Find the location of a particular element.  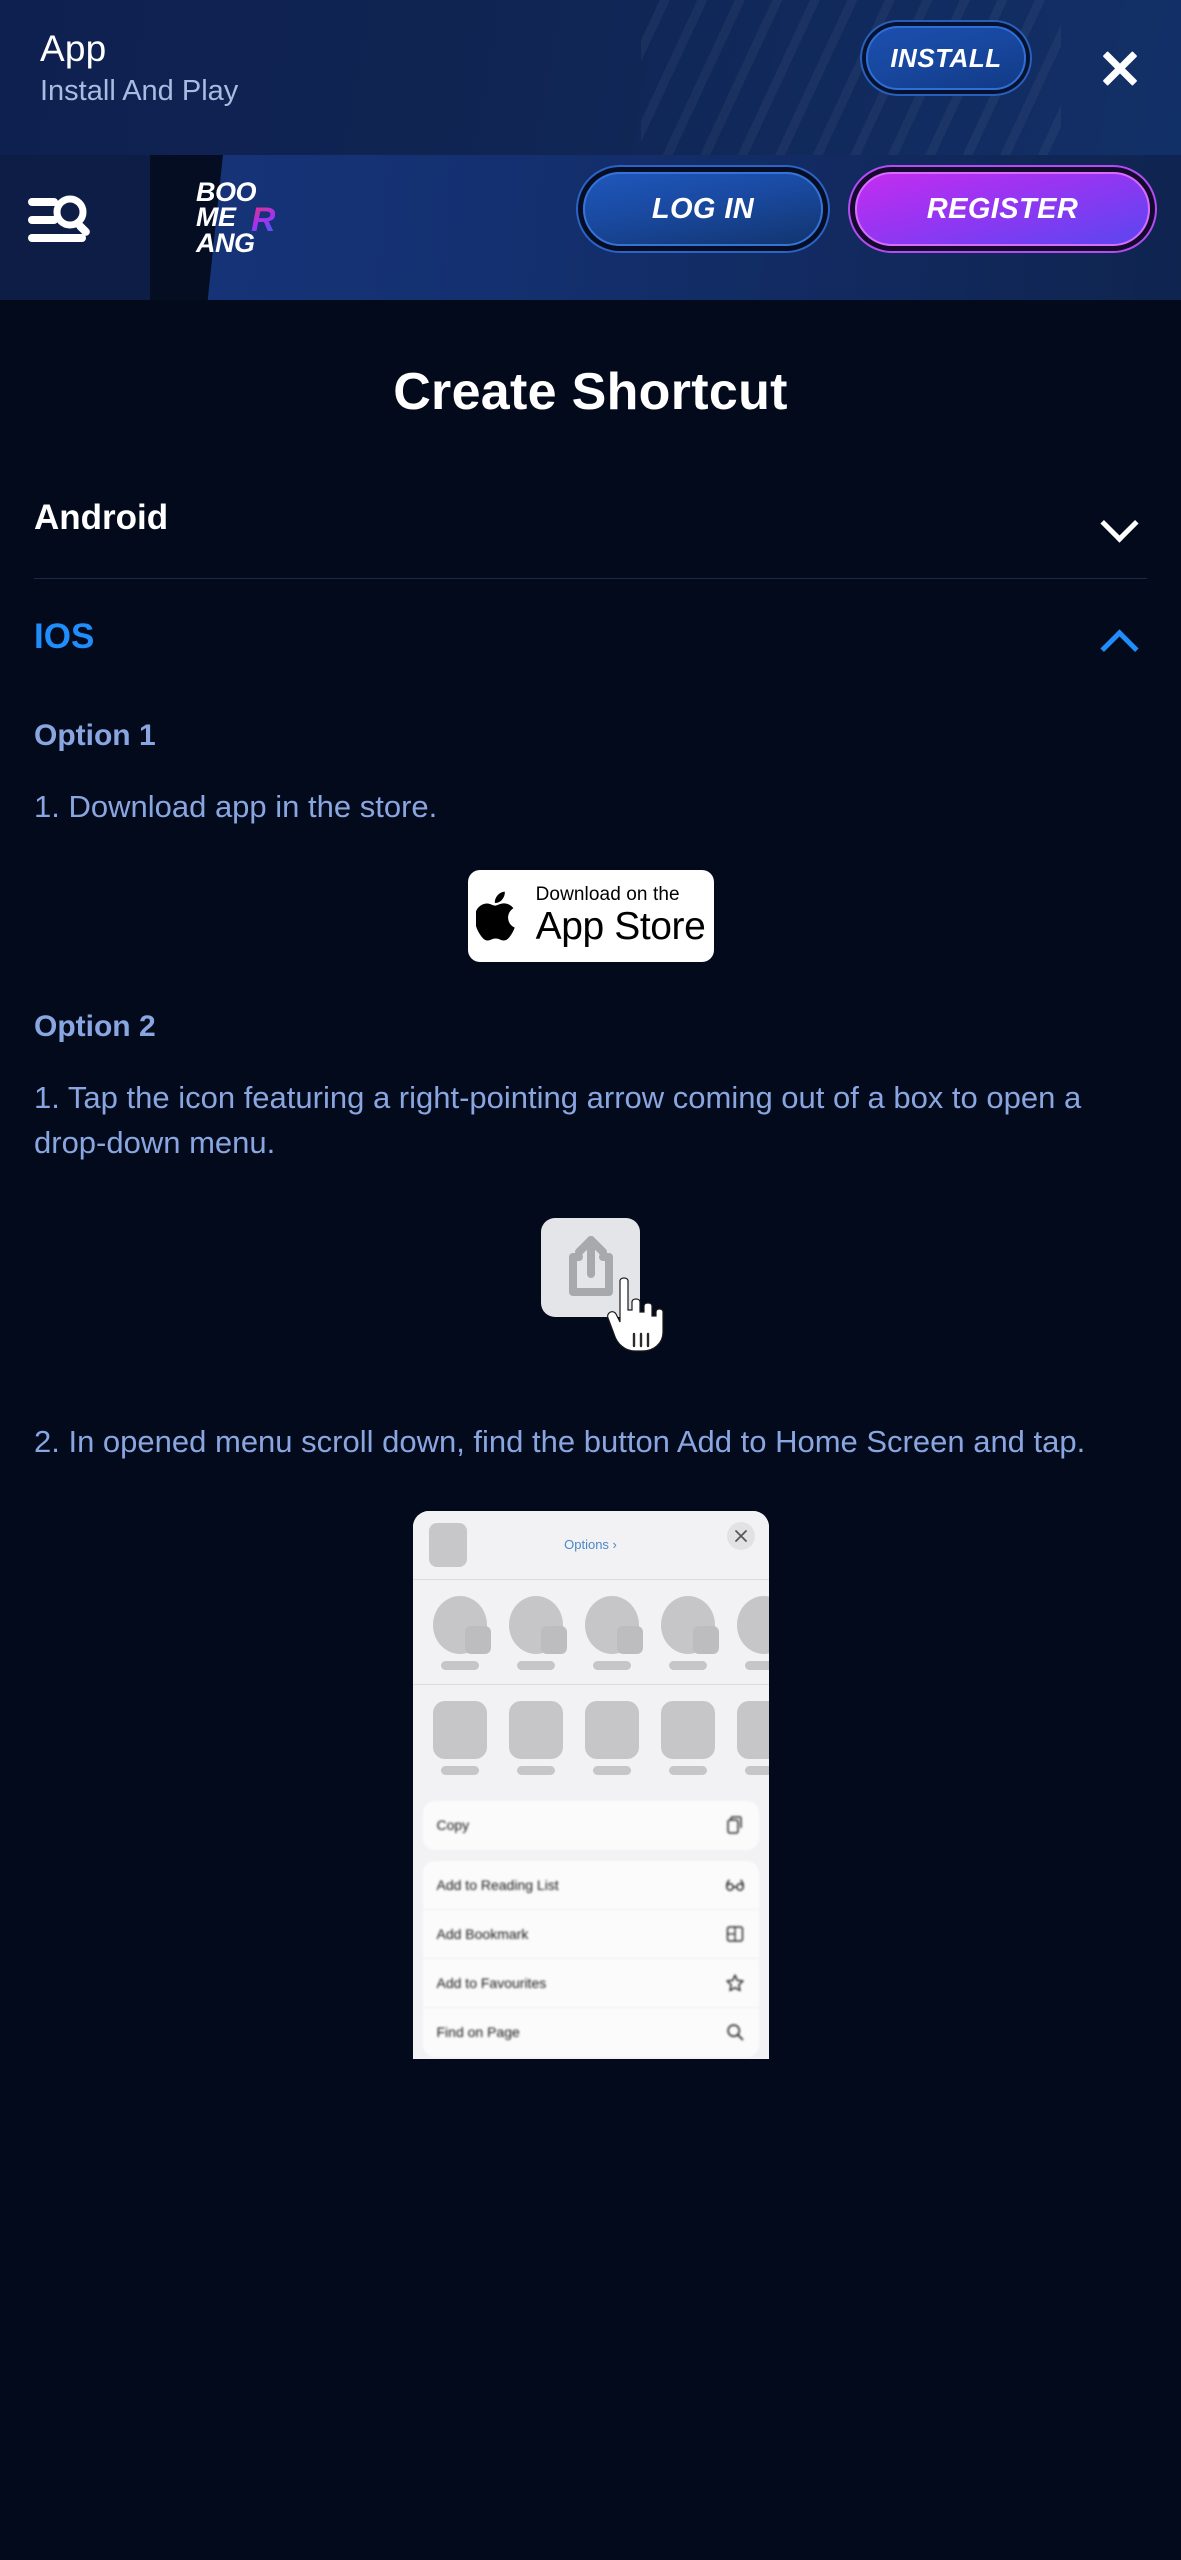

option2-title: Option 2 is located at coordinates (95, 1026).